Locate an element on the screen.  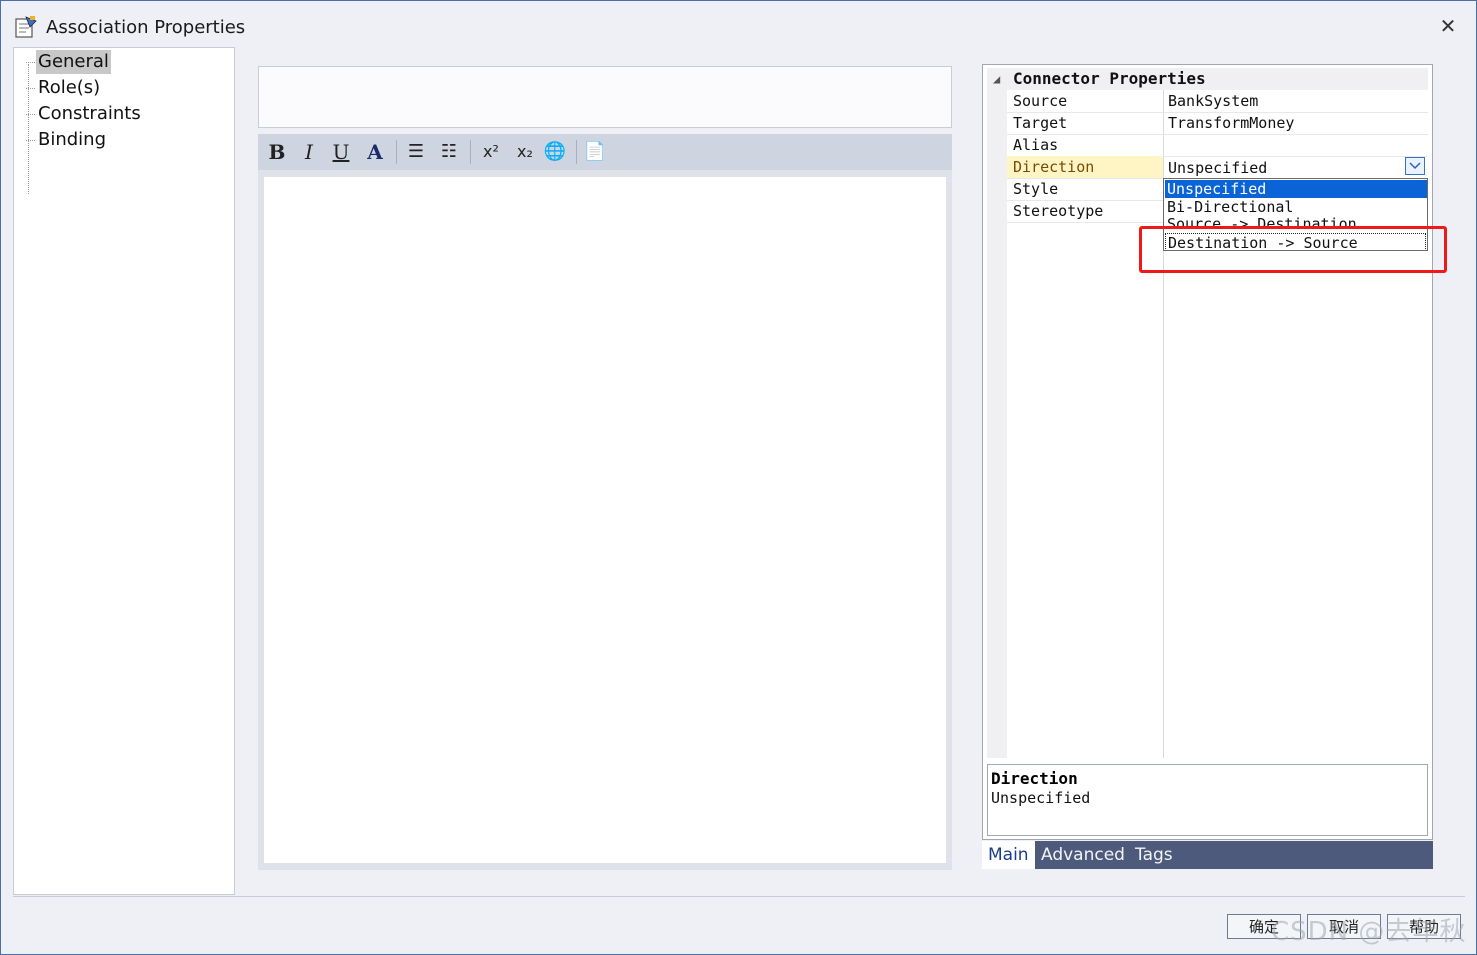
property-row-alias: Alias is located at coordinates (1217, 145).